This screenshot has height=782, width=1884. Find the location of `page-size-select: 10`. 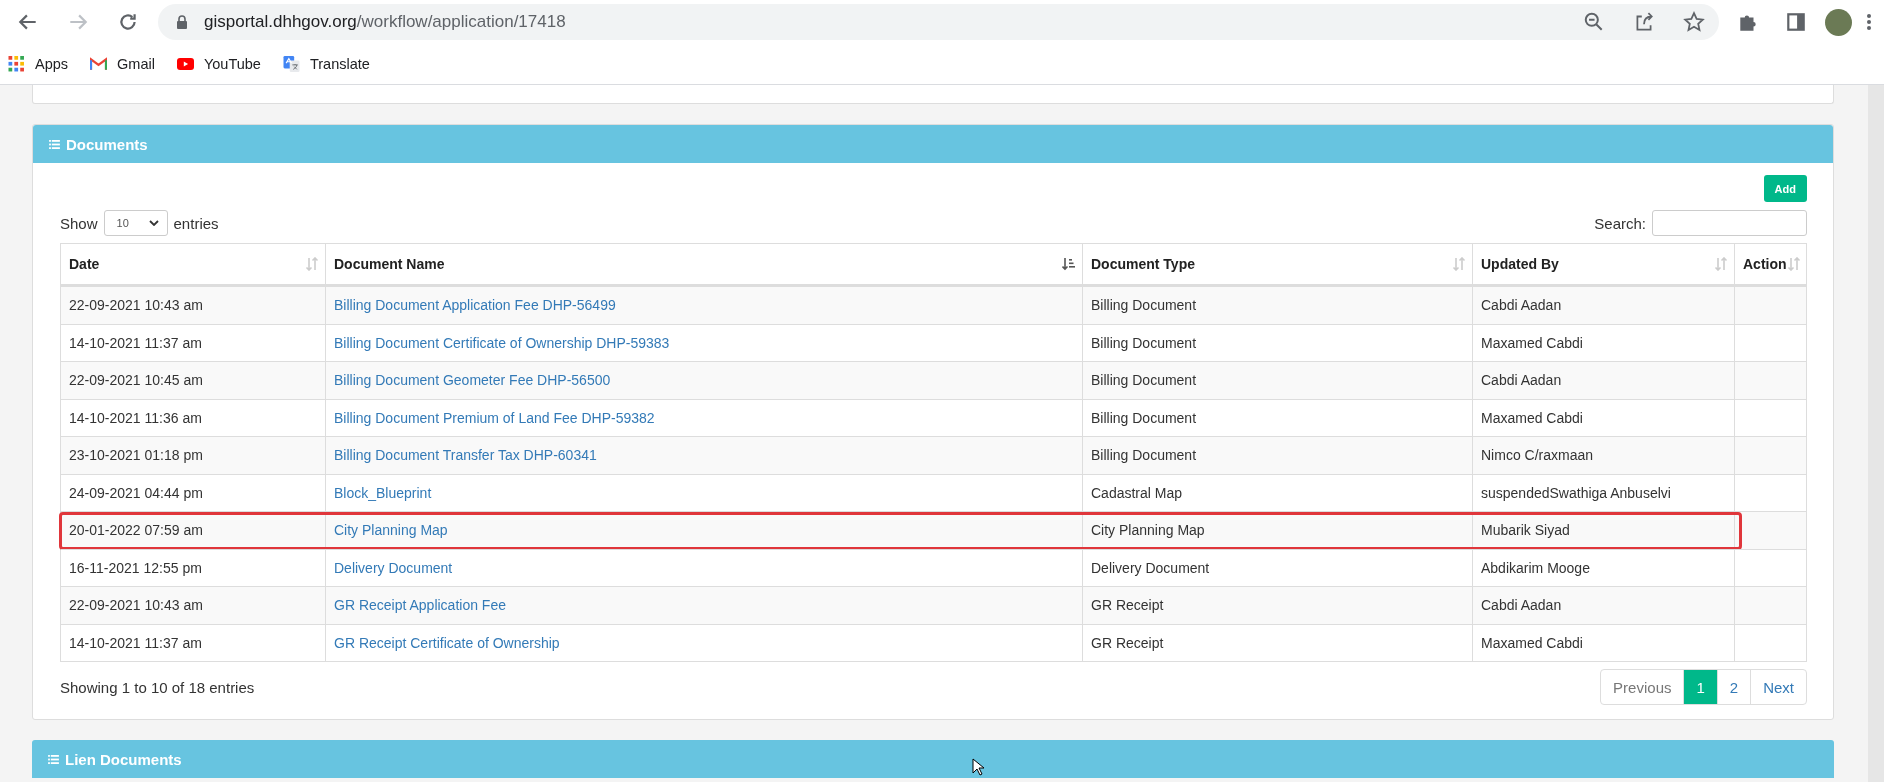

page-size-select: 10 is located at coordinates (135, 223).